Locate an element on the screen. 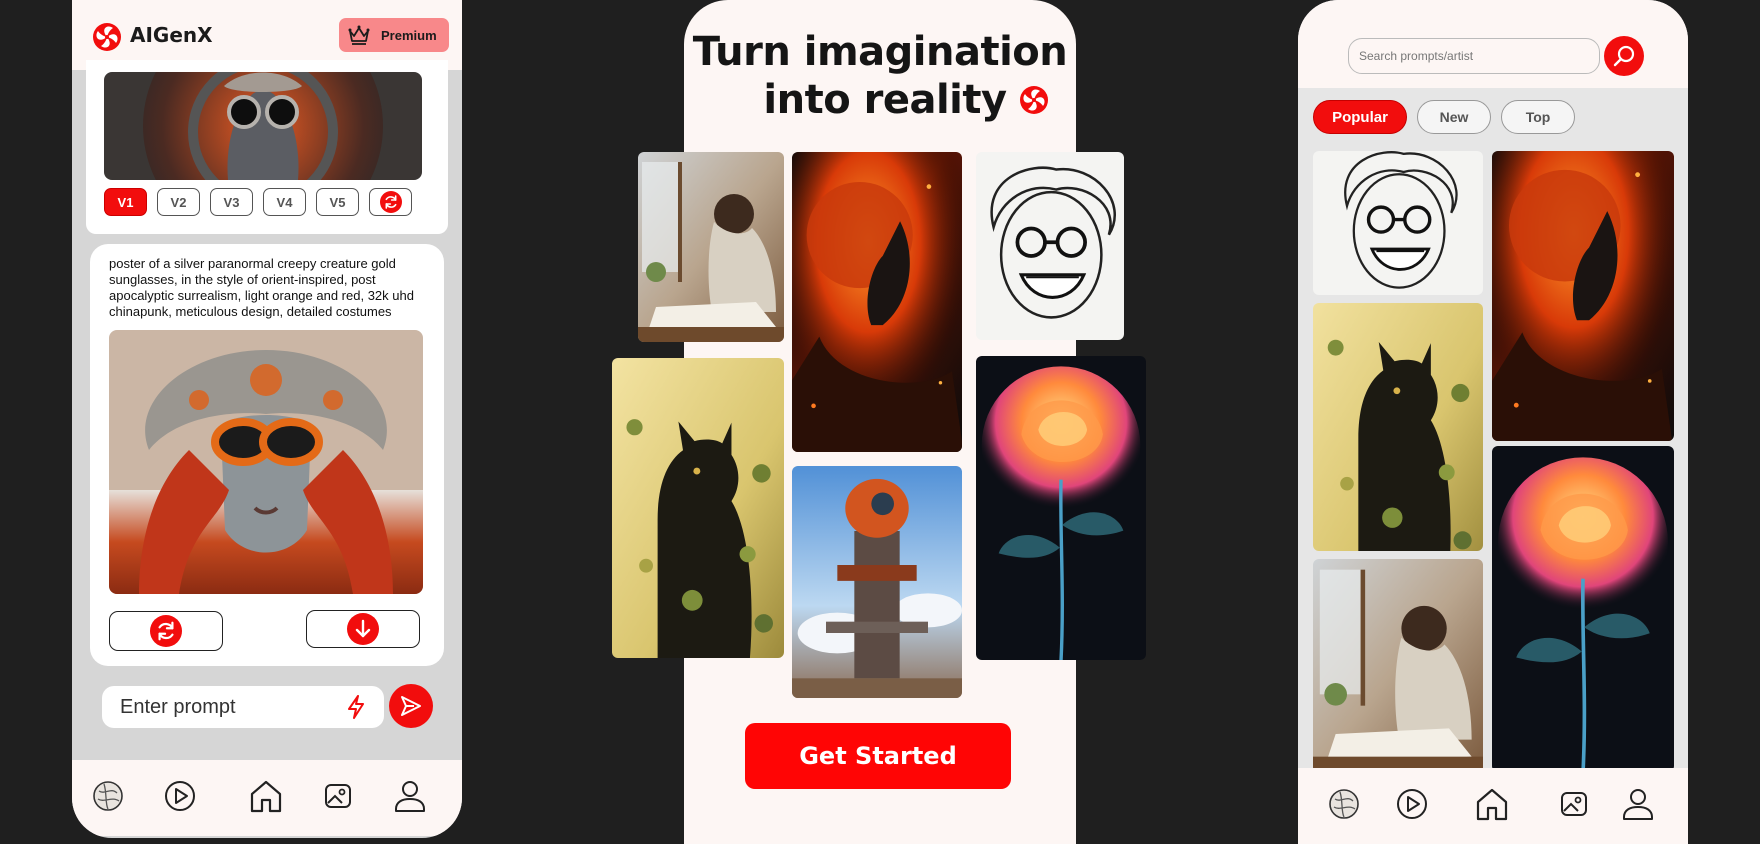  variant-button-v3: V3 is located at coordinates (231, 202).